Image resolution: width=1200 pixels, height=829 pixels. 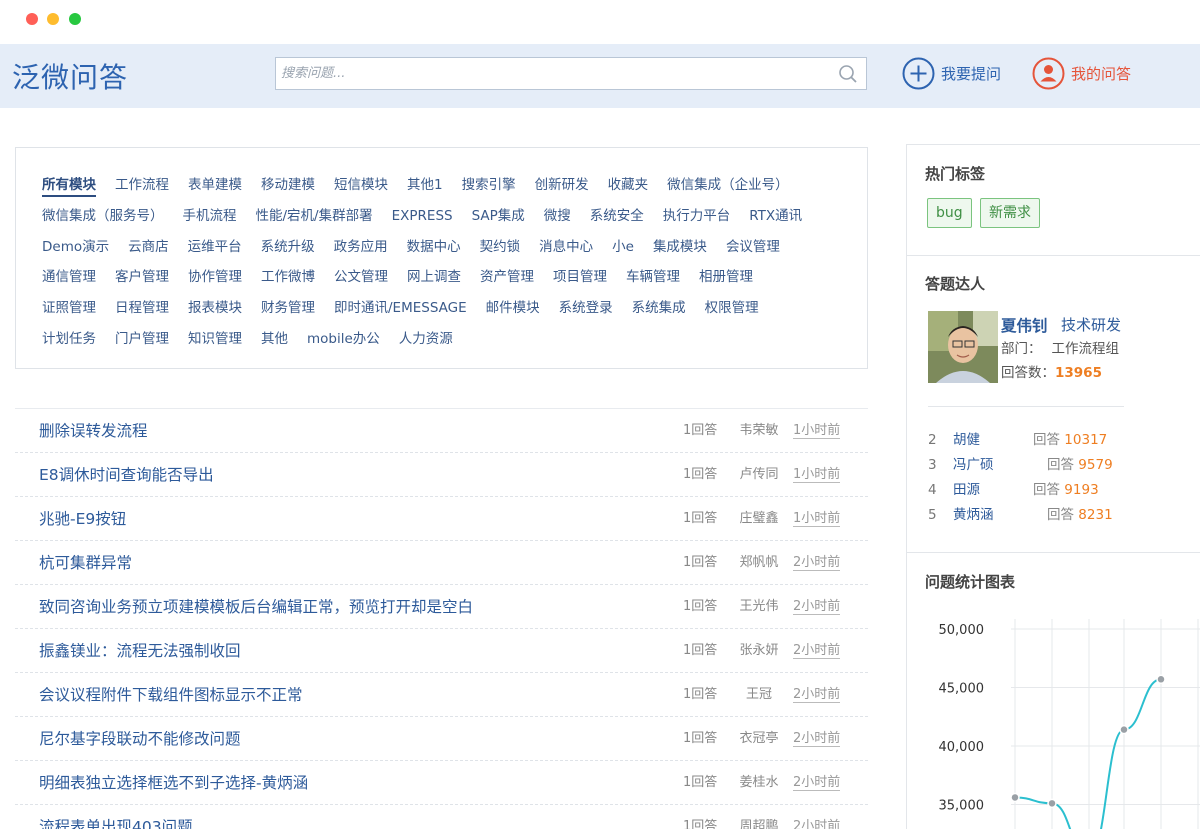 I want to click on asker-name: 衣冠亭, so click(x=759, y=739).